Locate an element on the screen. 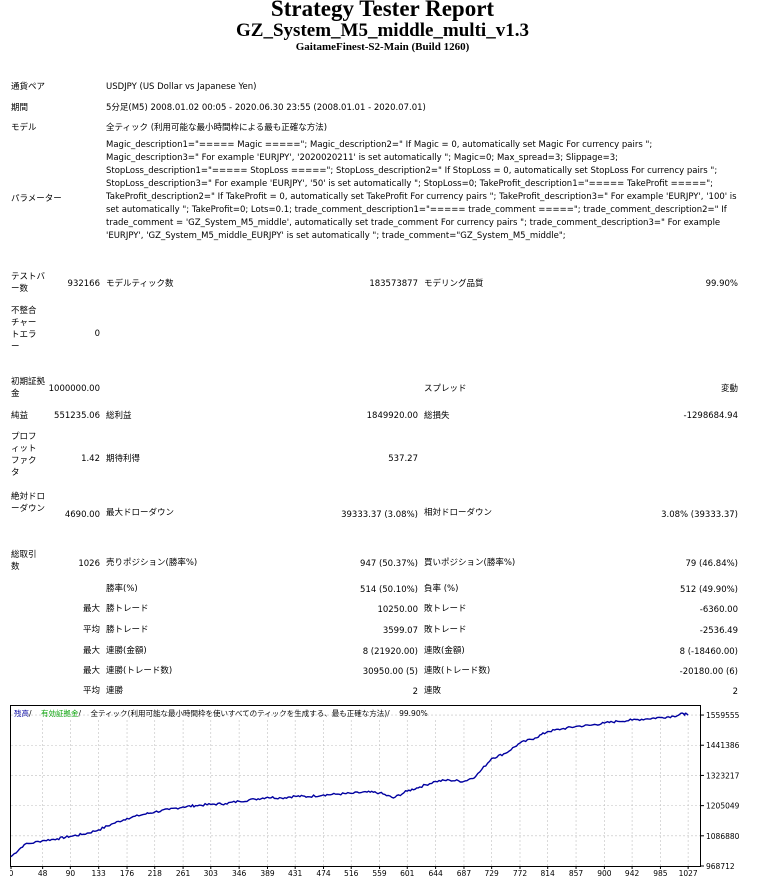 The width and height of the screenshot is (765, 885). pf-label: プロフィットファクタ is located at coordinates (24, 455).